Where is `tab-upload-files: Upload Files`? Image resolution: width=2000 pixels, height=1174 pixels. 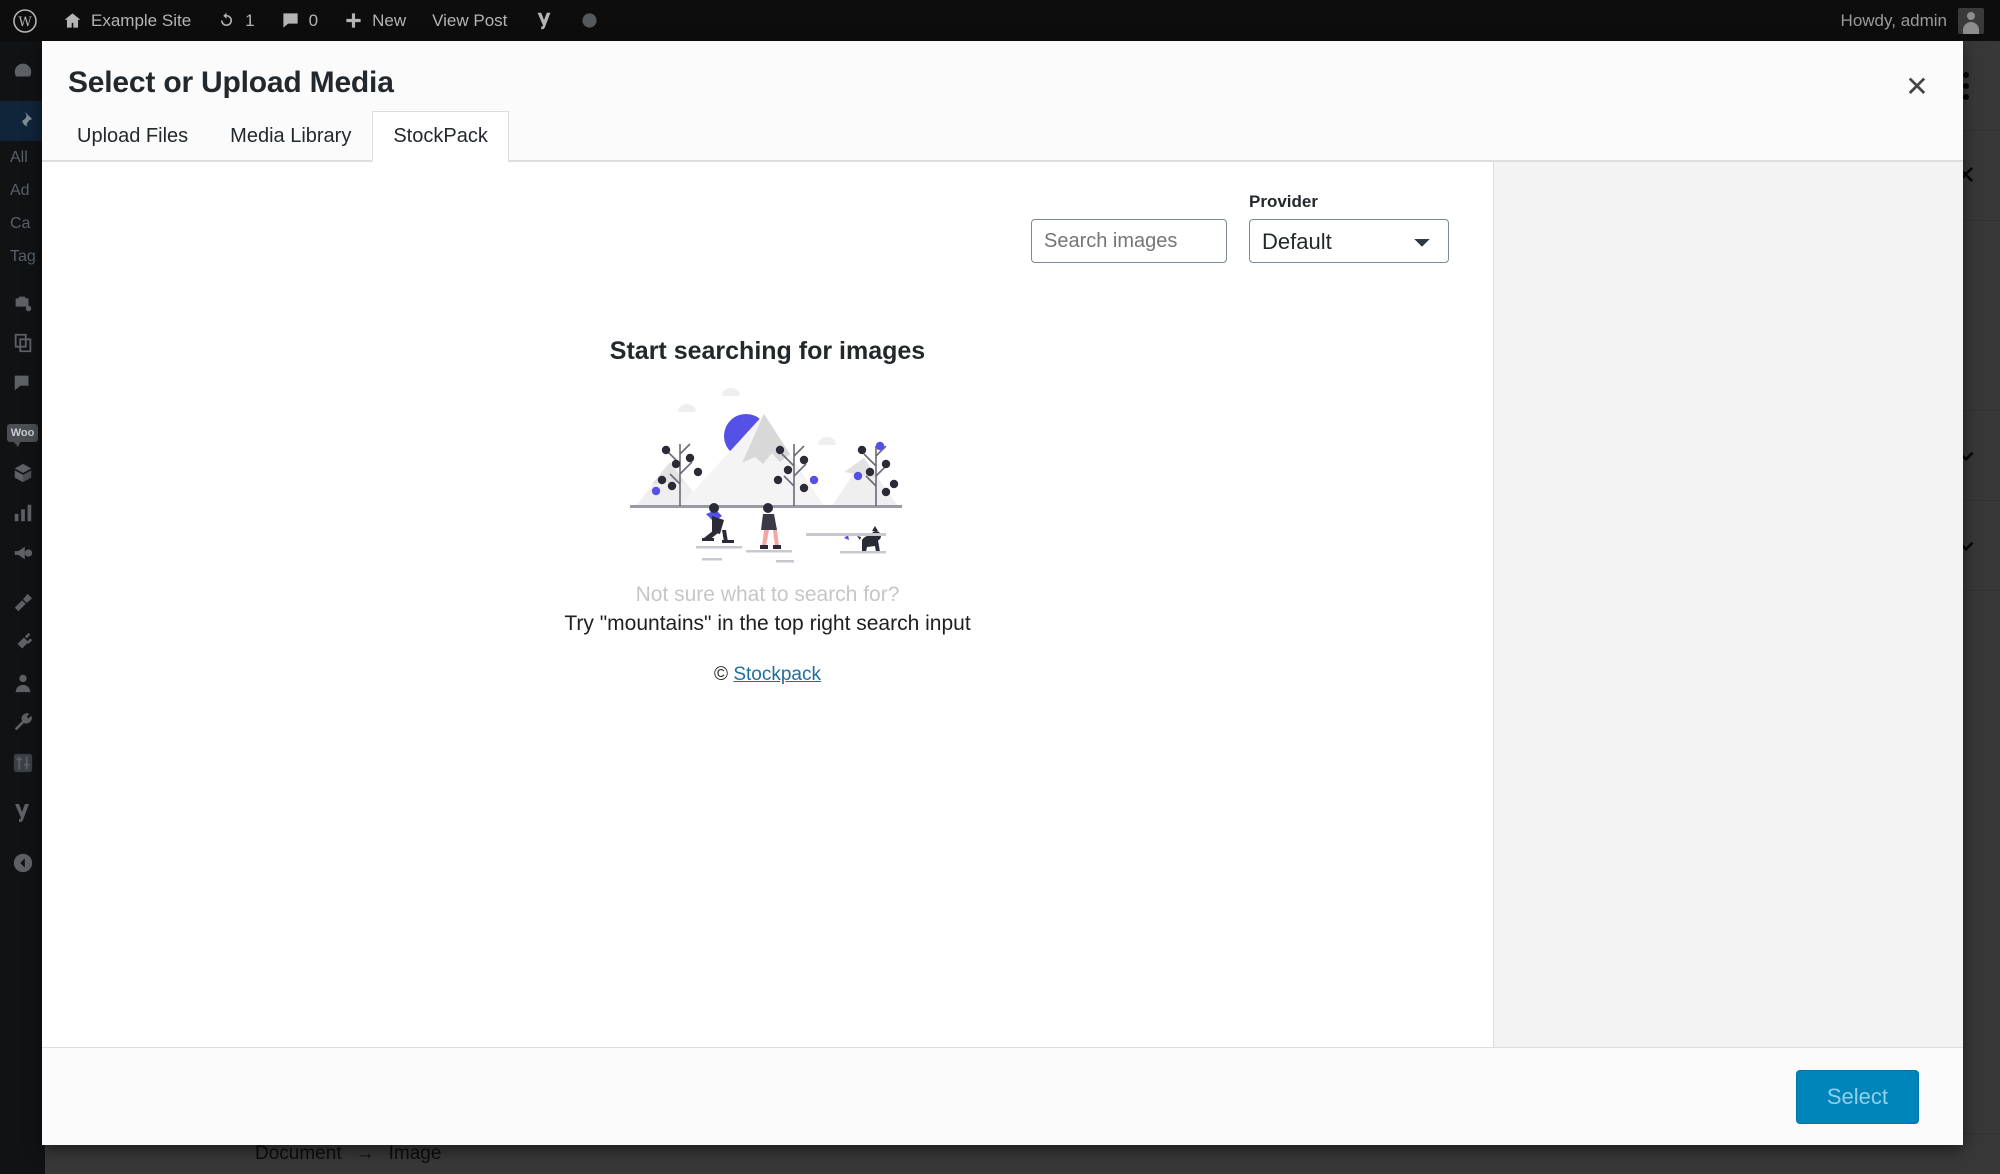 tab-upload-files: Upload Files is located at coordinates (132, 136).